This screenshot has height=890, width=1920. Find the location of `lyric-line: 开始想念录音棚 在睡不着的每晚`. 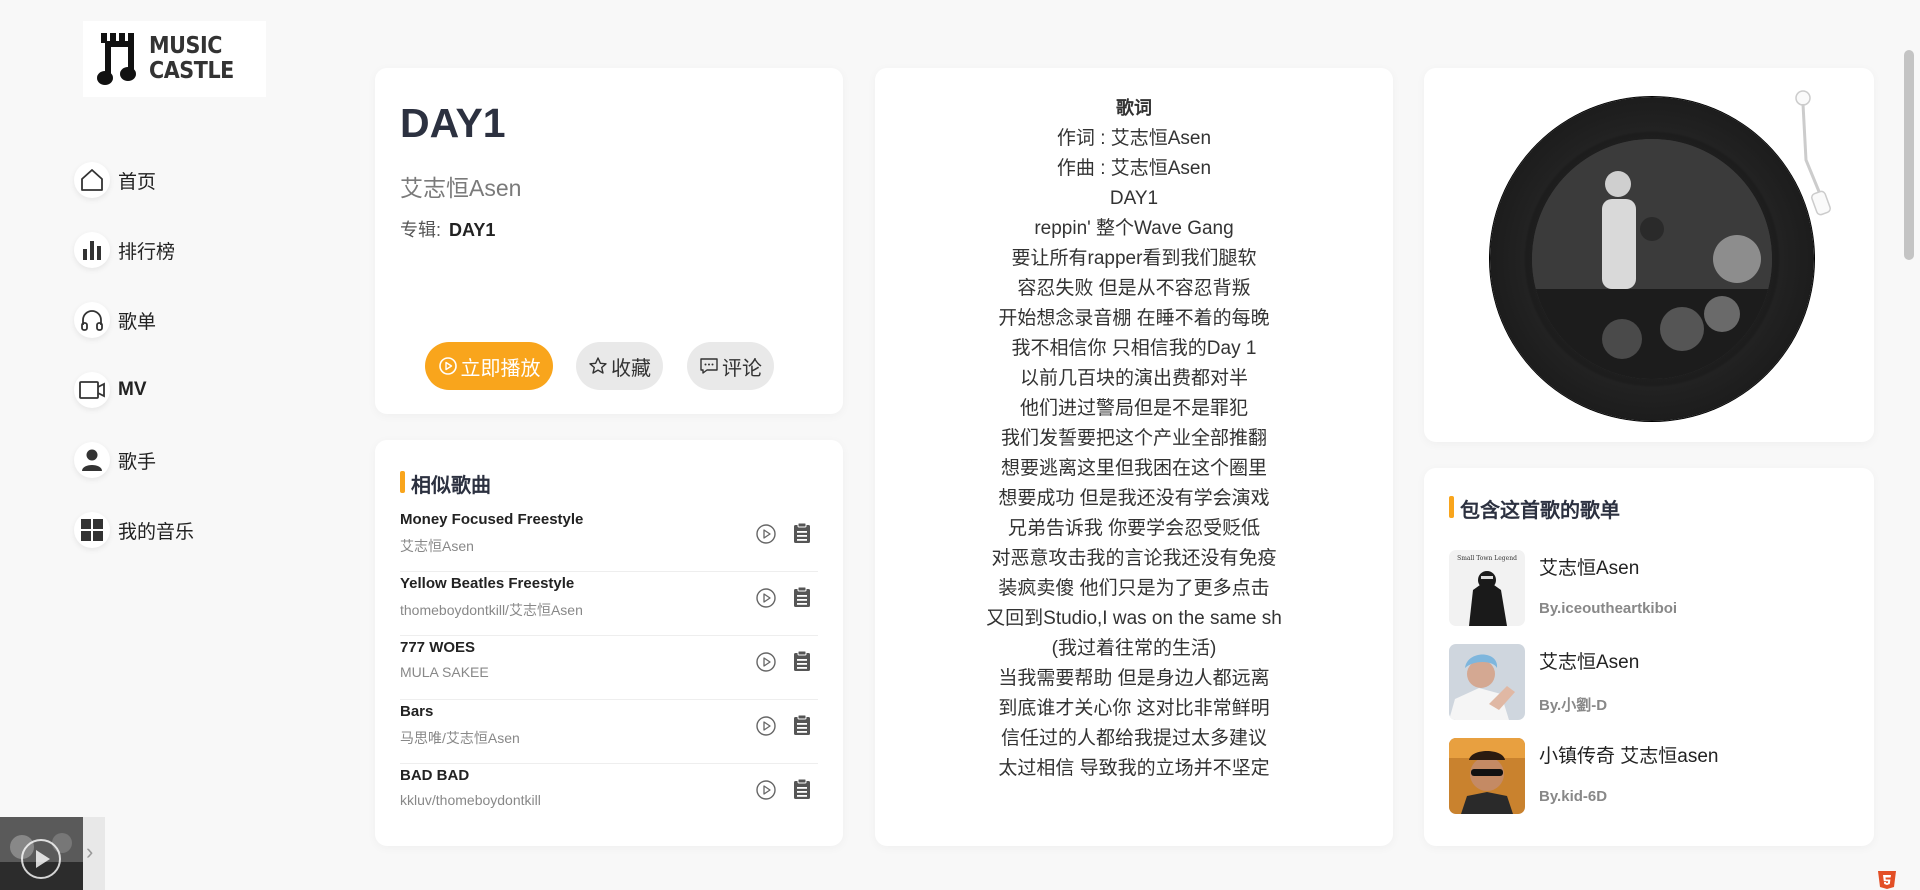

lyric-line: 开始想念录音棚 在睡不着的每晚 is located at coordinates (1134, 318).